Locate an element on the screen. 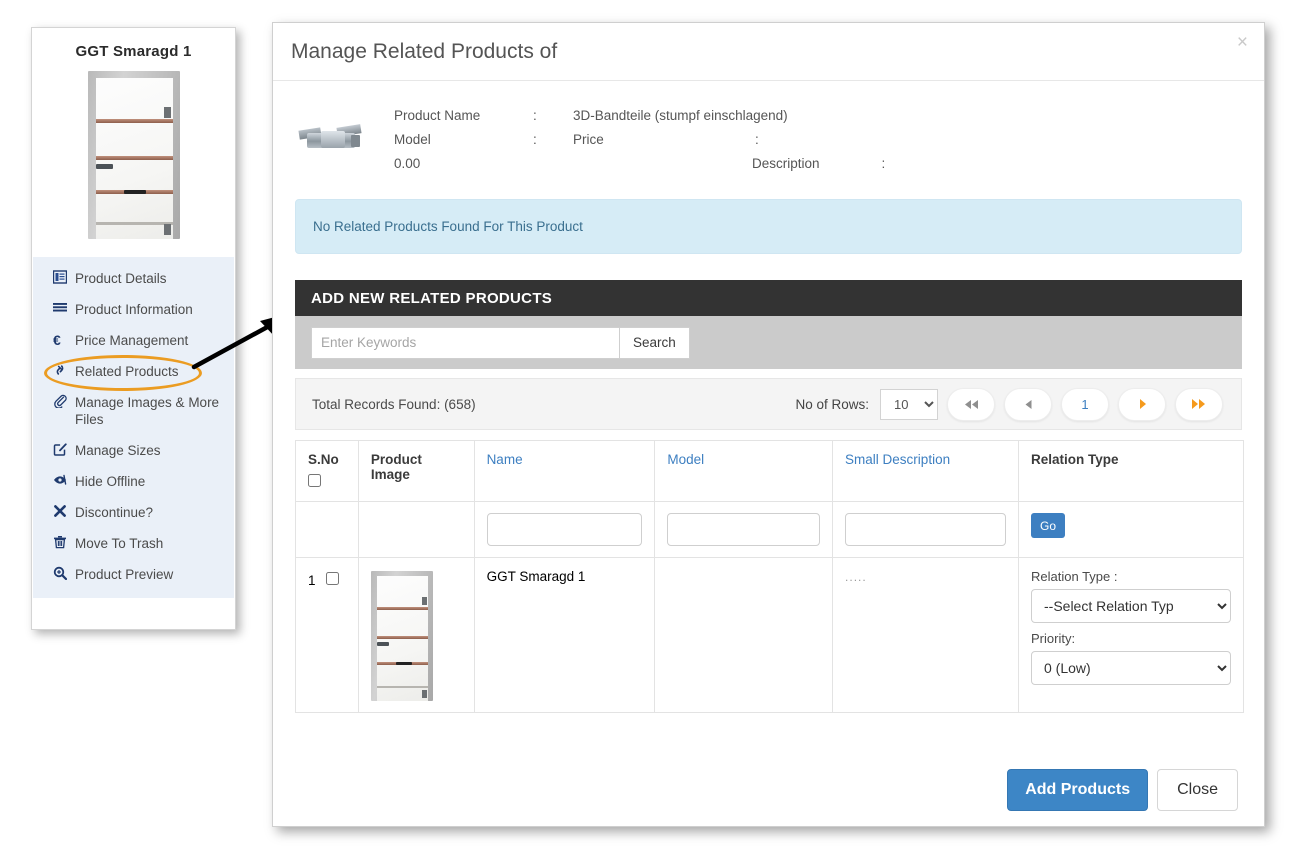 This screenshot has height=863, width=1293. times-bold-icon is located at coordinates (64, 511).